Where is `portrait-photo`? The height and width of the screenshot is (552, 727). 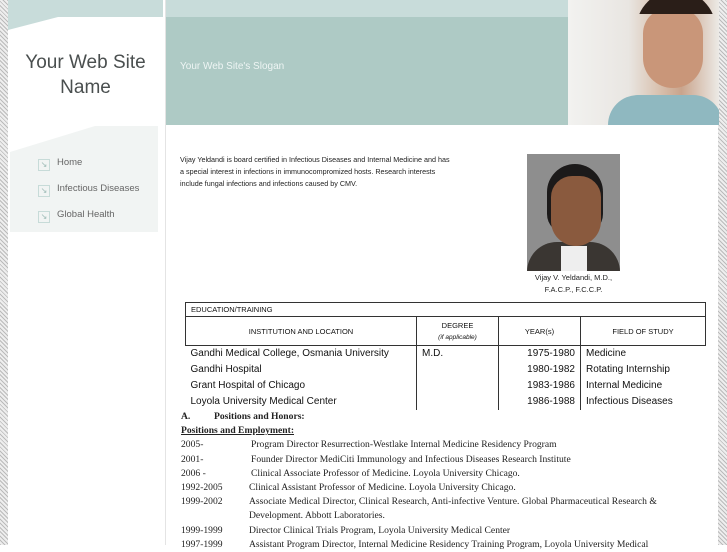
portrait-photo is located at coordinates (573, 212).